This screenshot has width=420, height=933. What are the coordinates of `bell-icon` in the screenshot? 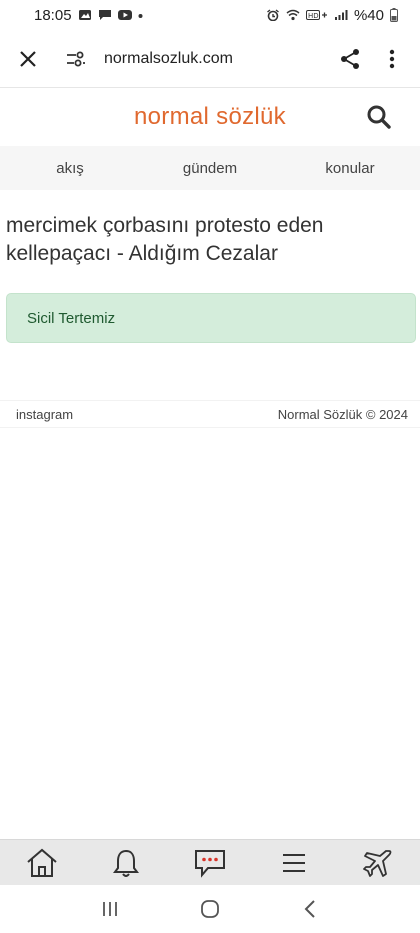 It's located at (126, 863).